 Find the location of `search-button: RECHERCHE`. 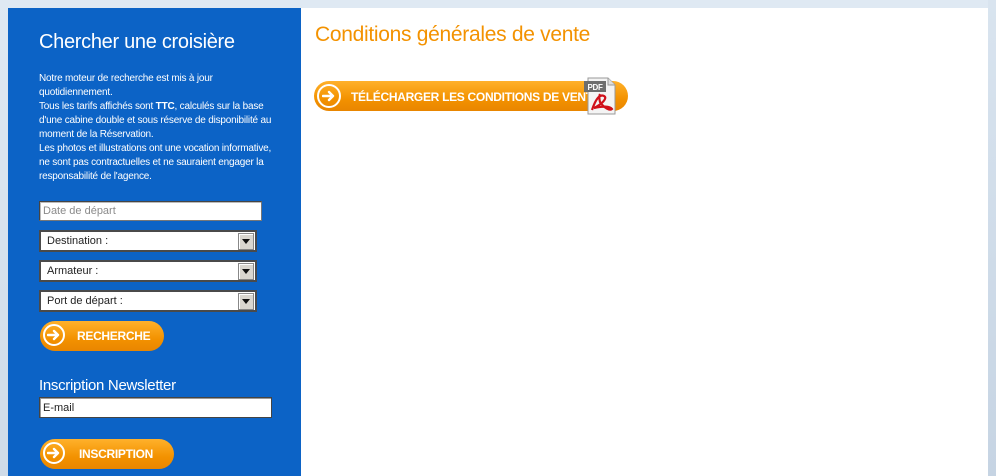

search-button: RECHERCHE is located at coordinates (102, 336).